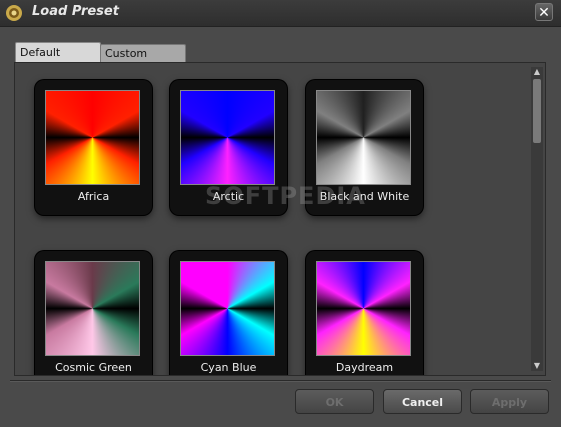  What do you see at coordinates (93, 196) in the screenshot?
I see `preset-label: Africa` at bounding box center [93, 196].